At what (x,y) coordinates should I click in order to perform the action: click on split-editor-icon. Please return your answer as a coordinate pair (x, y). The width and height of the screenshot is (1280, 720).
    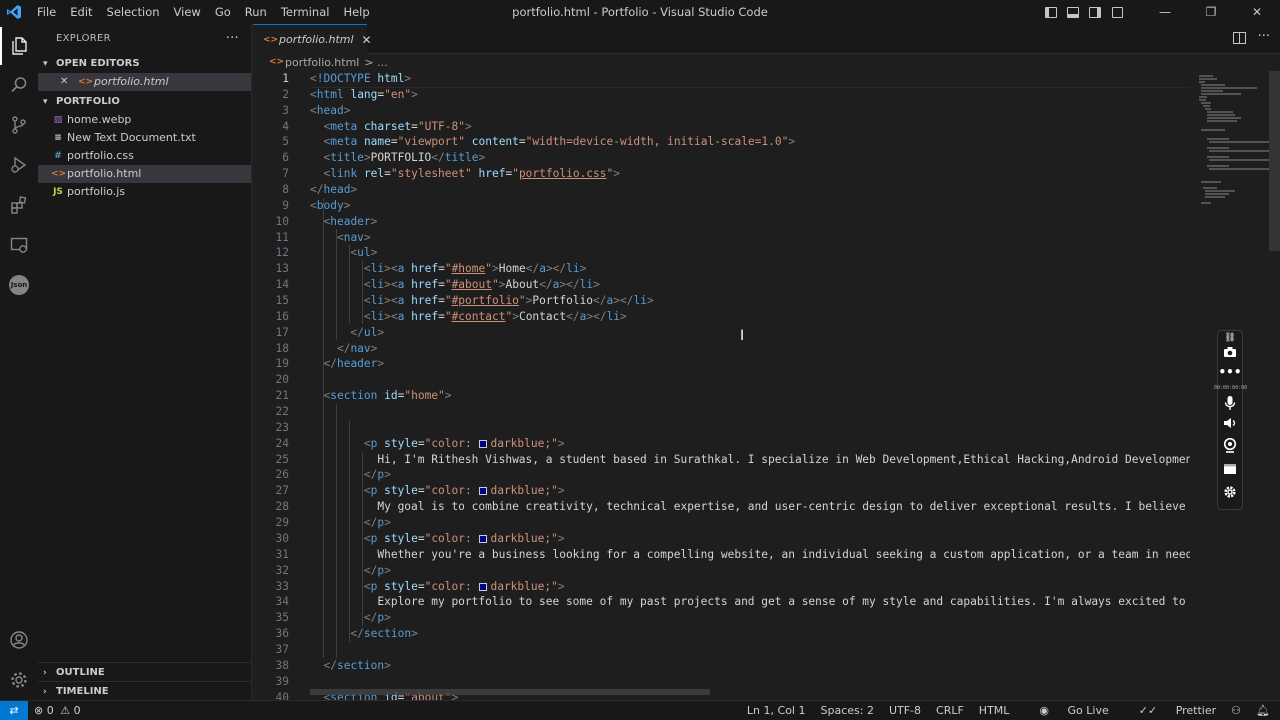
    Looking at the image, I should click on (1239, 38).